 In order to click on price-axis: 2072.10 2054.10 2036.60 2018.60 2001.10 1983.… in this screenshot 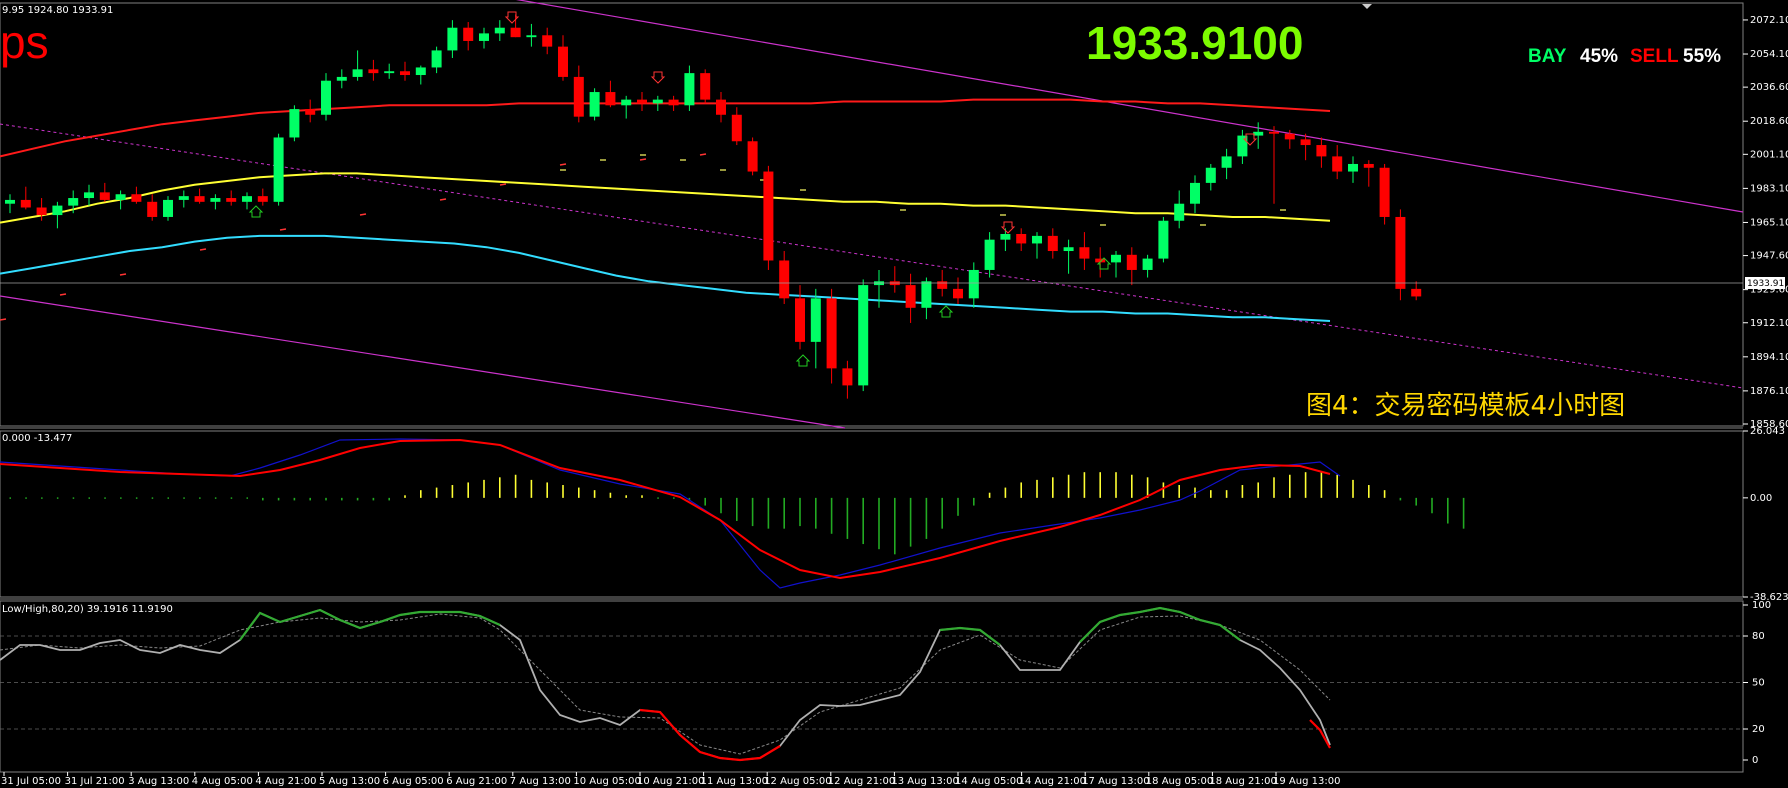, I will do `click(1765, 222)`.